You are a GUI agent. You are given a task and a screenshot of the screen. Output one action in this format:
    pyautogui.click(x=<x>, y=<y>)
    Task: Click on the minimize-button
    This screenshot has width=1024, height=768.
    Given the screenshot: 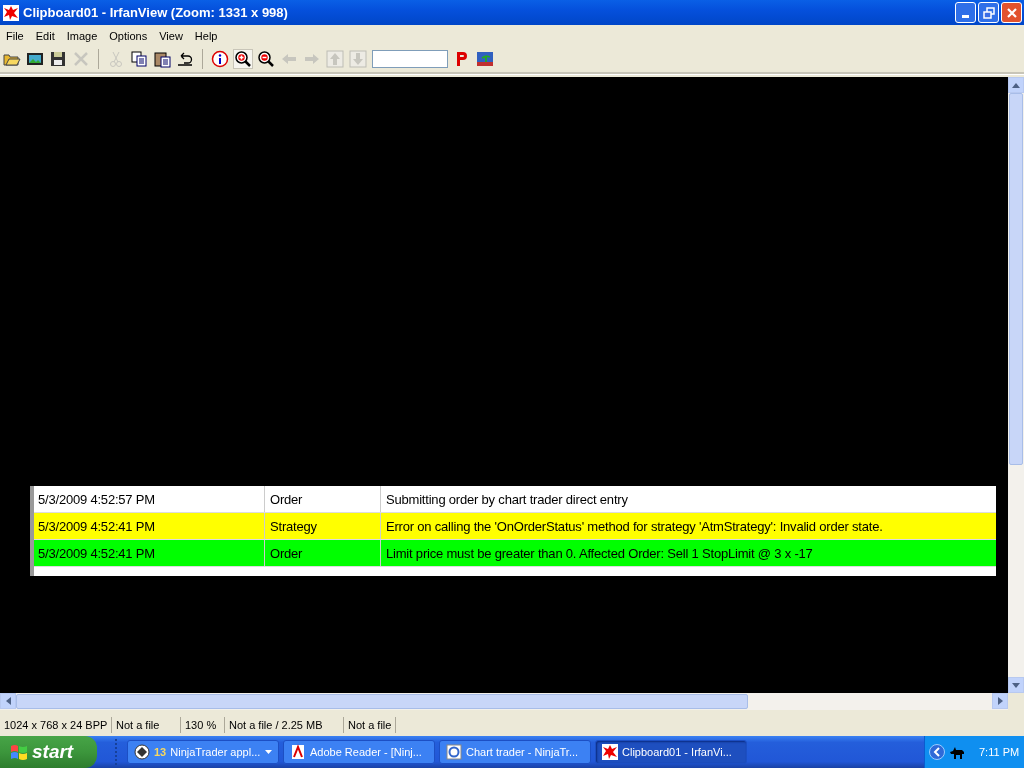 What is the action you would take?
    pyautogui.click(x=965, y=12)
    